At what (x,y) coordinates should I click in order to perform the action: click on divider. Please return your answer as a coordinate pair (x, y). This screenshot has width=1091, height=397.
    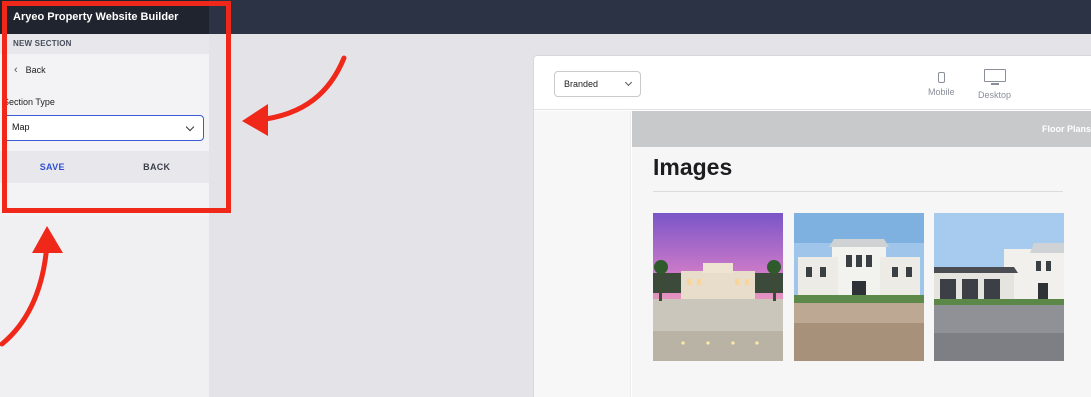
    Looking at the image, I should click on (858, 191).